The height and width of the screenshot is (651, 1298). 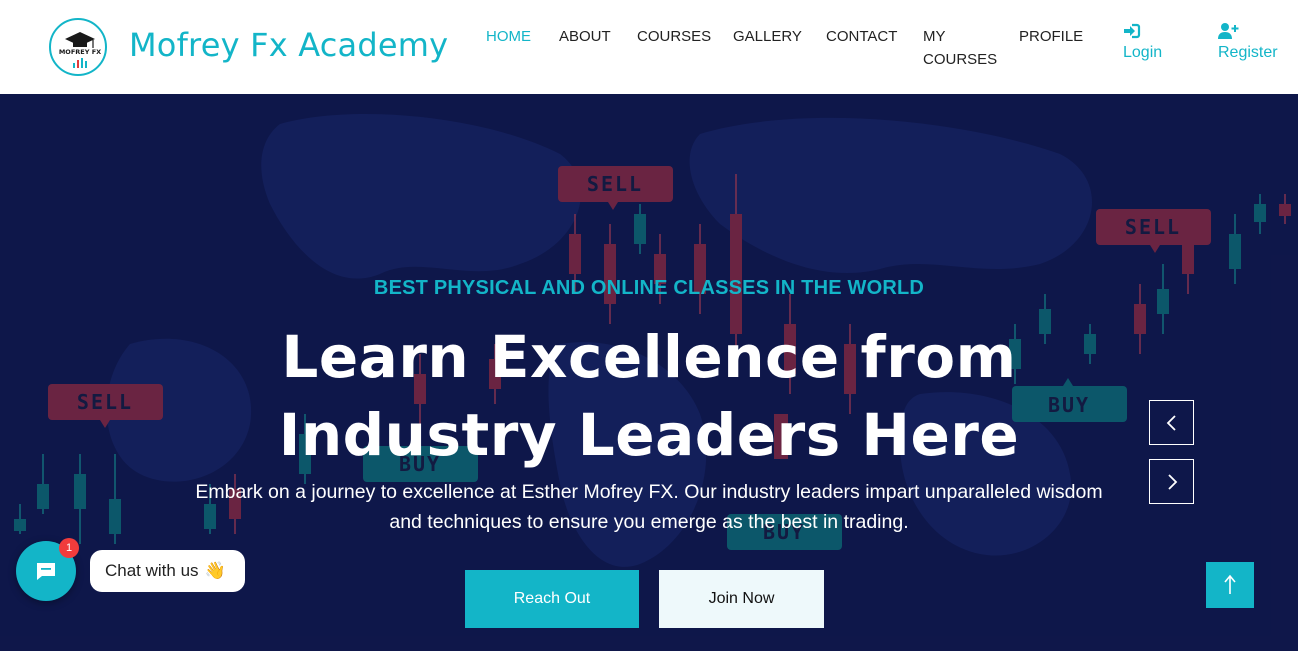 I want to click on reach-out-button: Reach Out, so click(x=552, y=599).